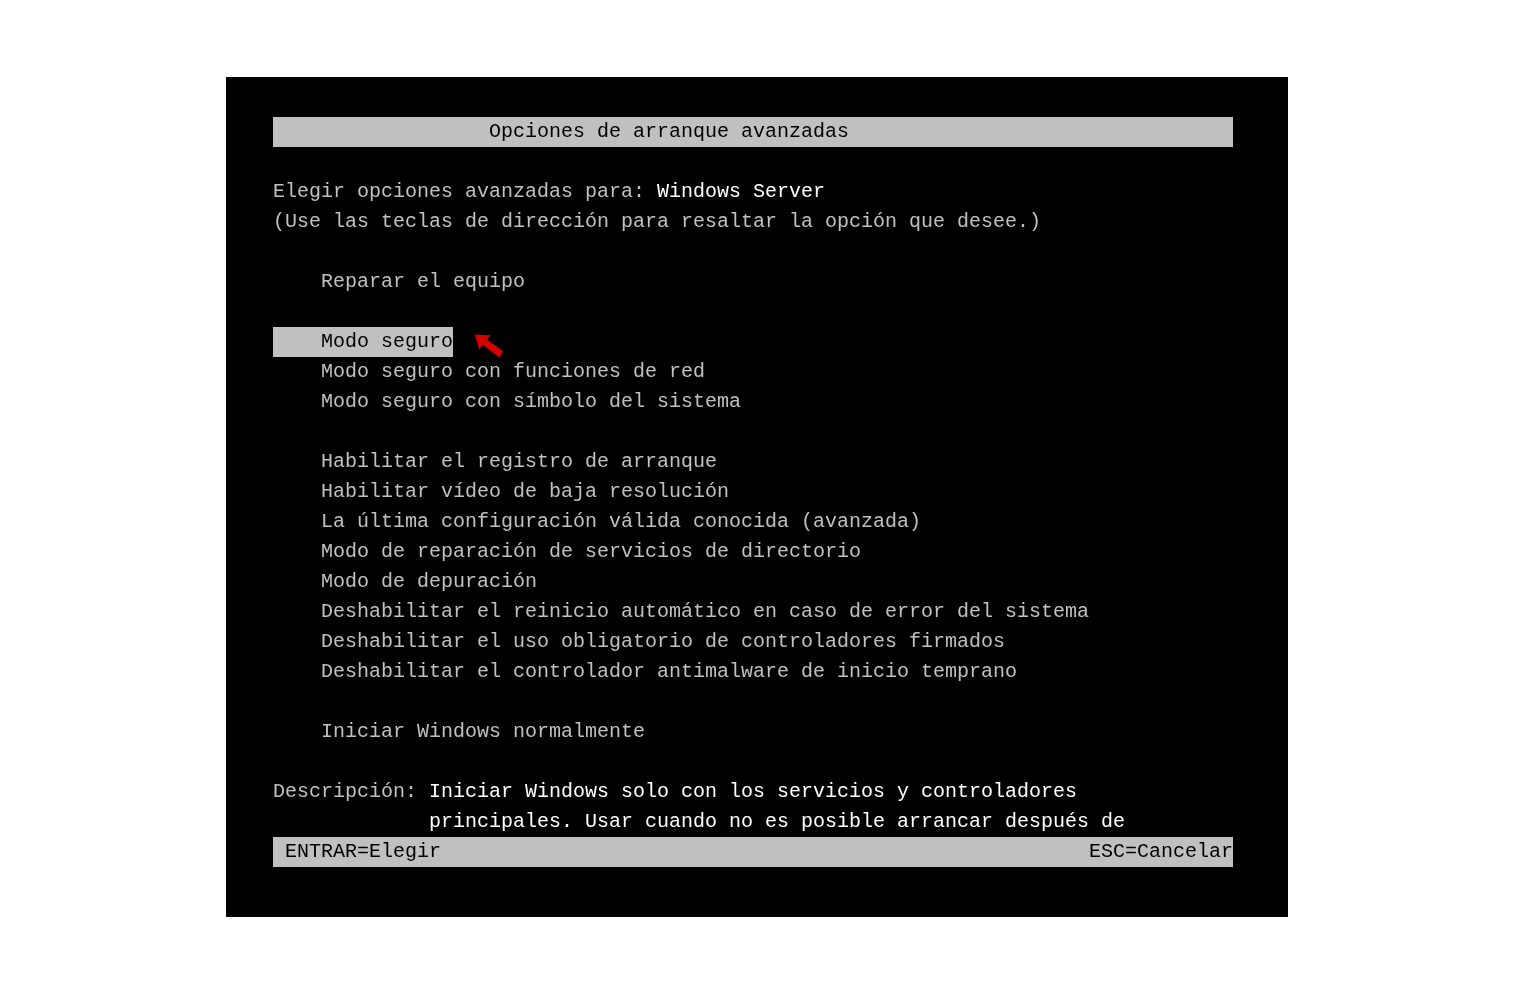  I want to click on menu-item: Habilitar el registro de arranque, so click(495, 462).